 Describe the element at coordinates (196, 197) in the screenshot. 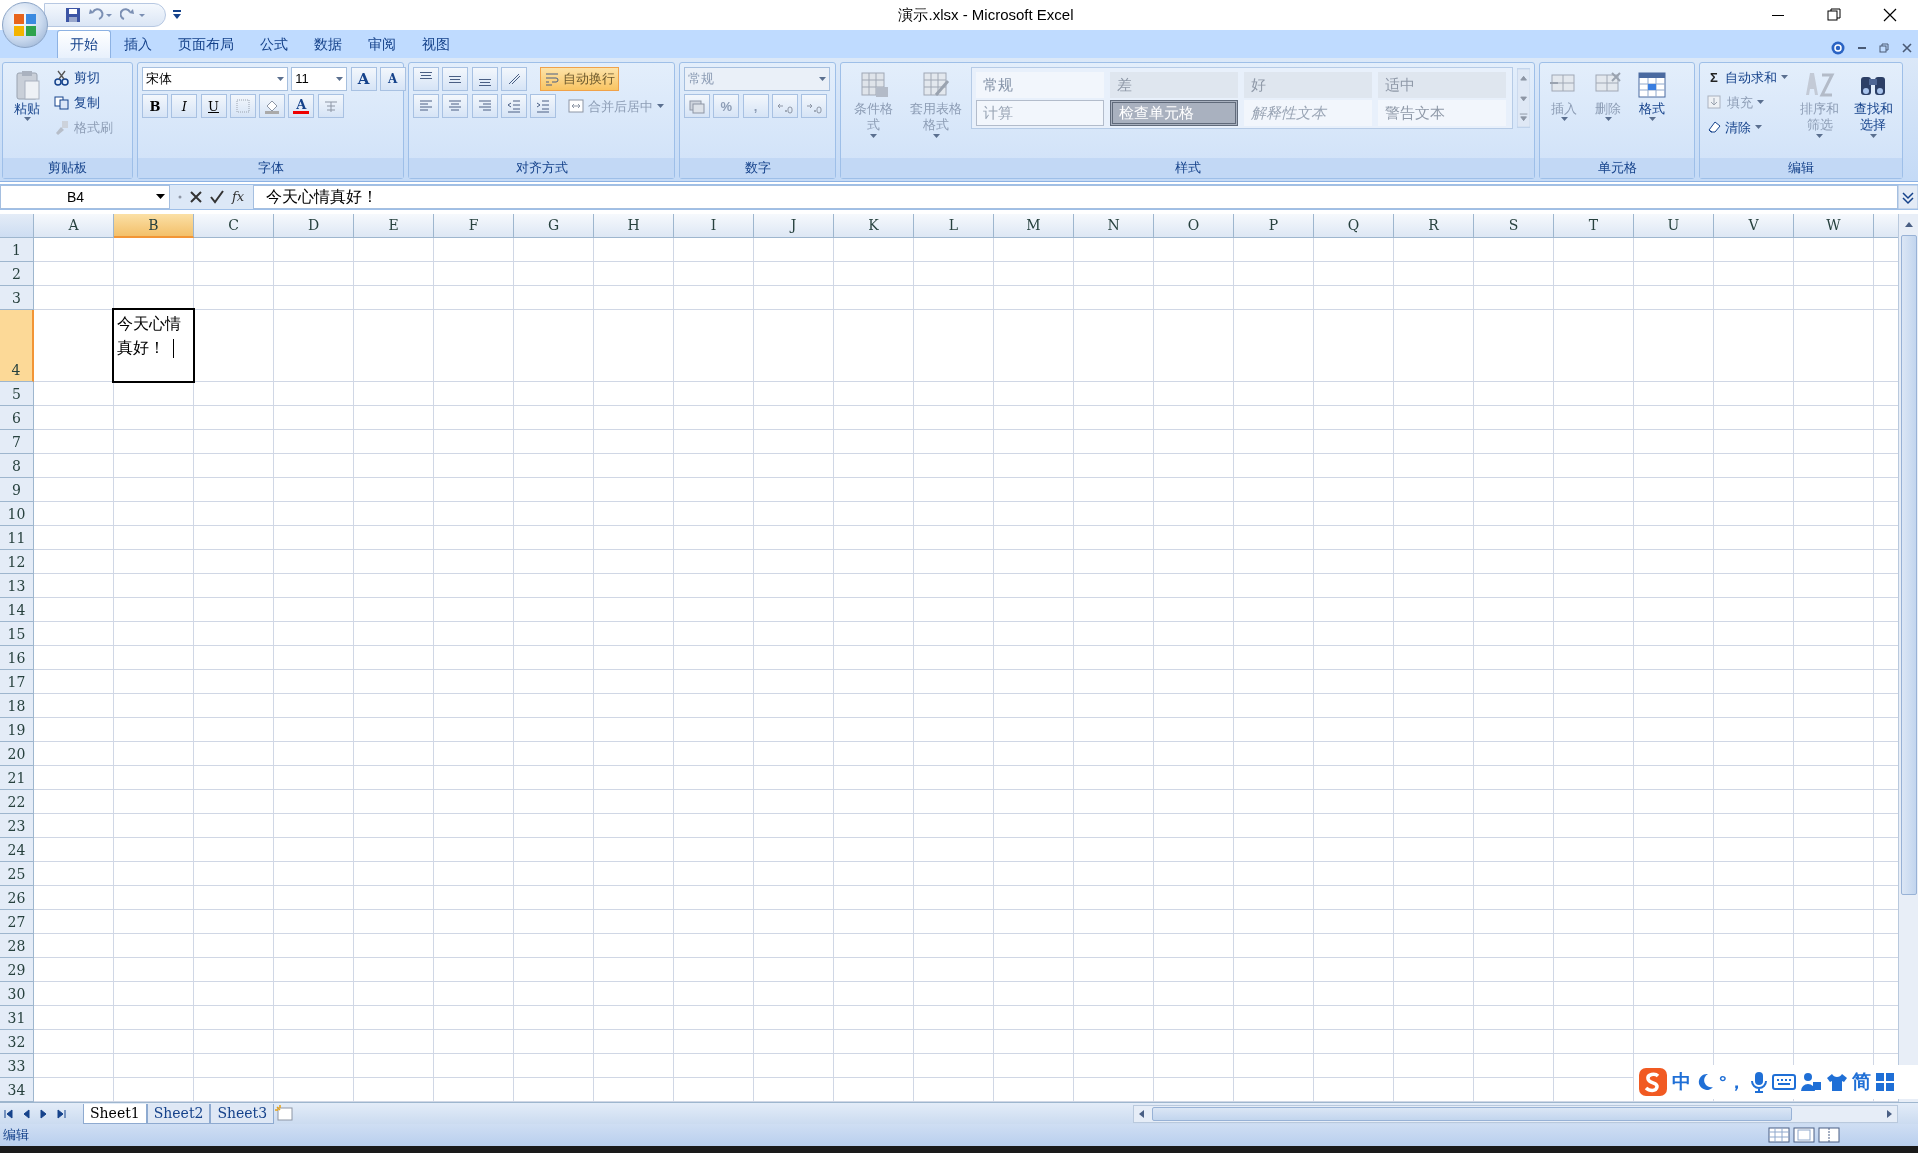

I see `cancel-icon` at that location.